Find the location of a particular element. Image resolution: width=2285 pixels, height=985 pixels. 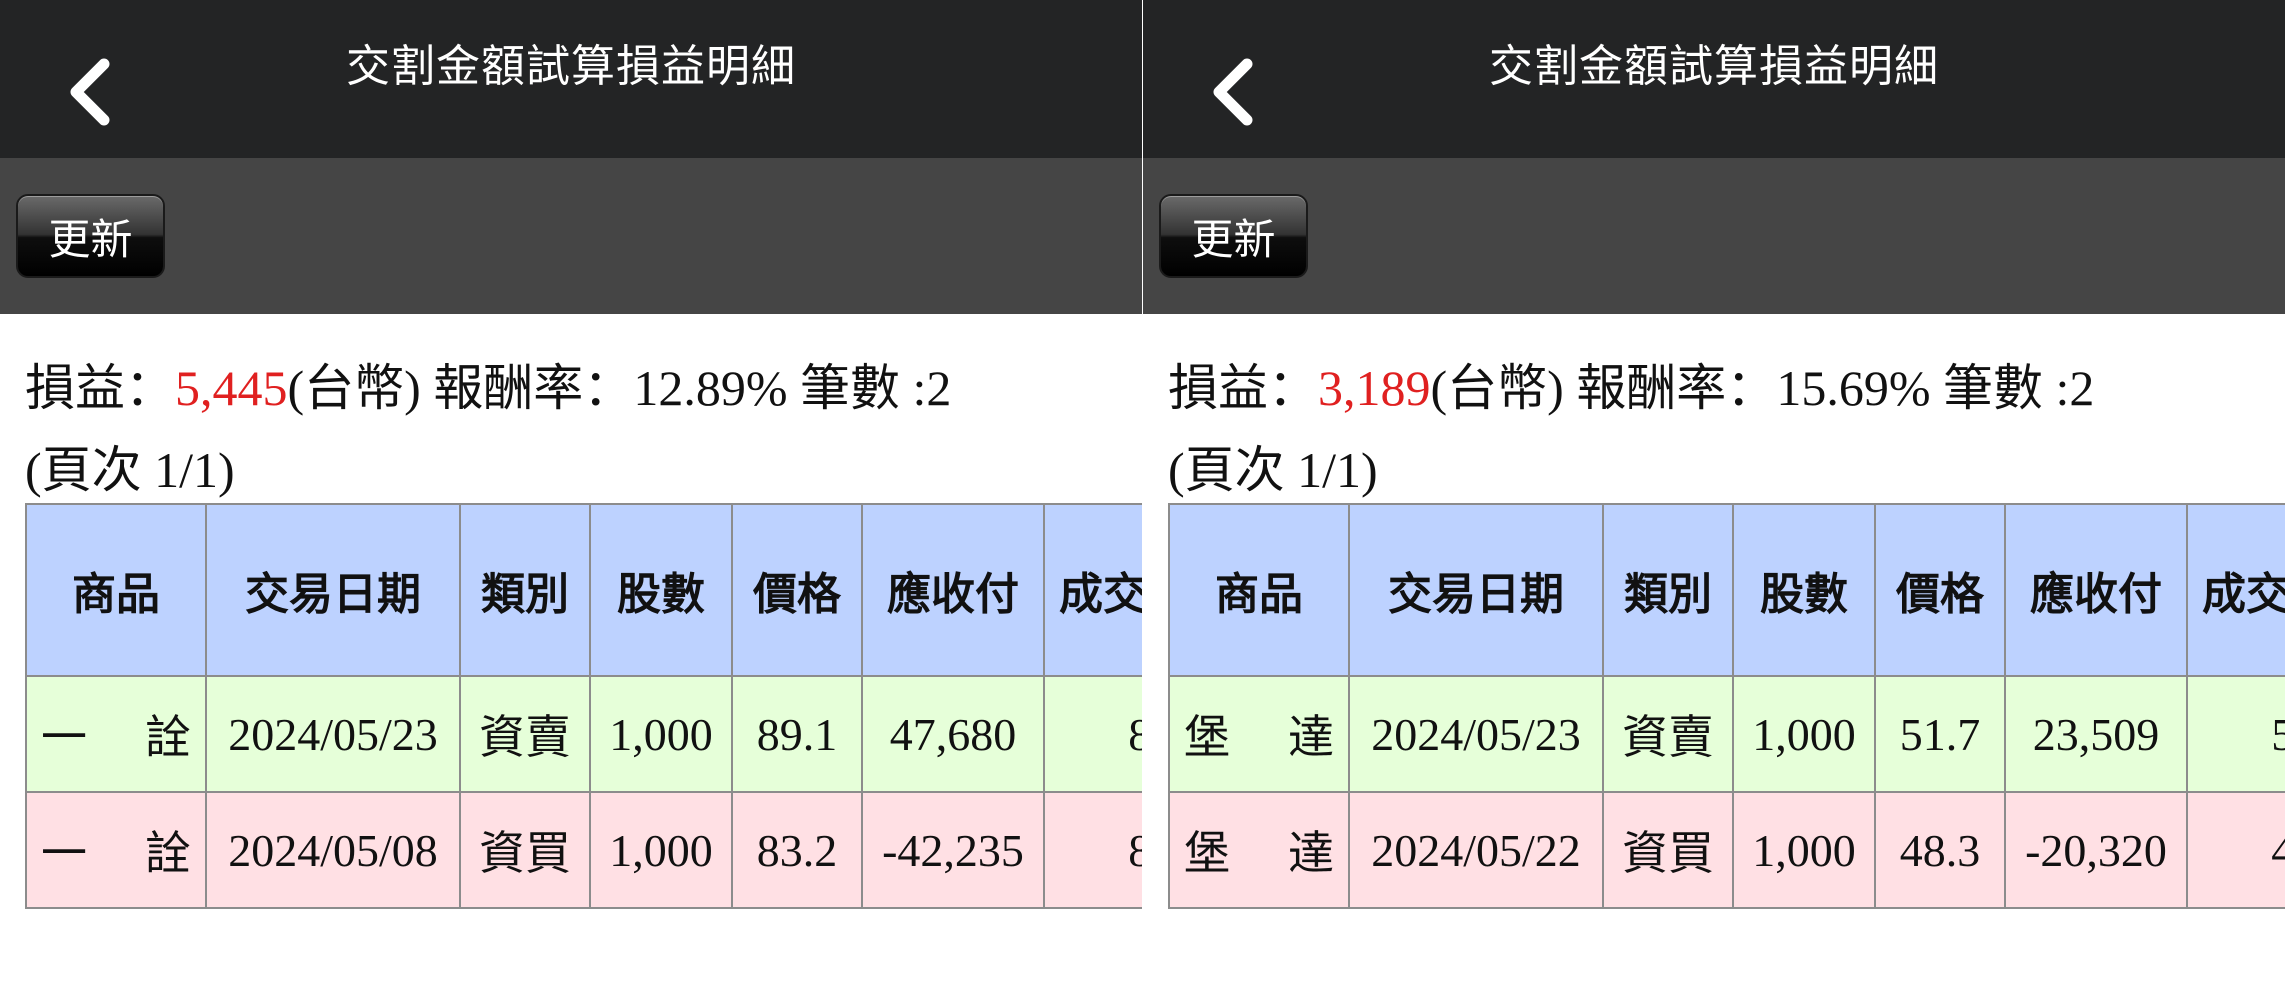

table-row: 堡 達 2024/05/22 資買 1,000 48.3 -20,320 48. is located at coordinates (1726, 850).